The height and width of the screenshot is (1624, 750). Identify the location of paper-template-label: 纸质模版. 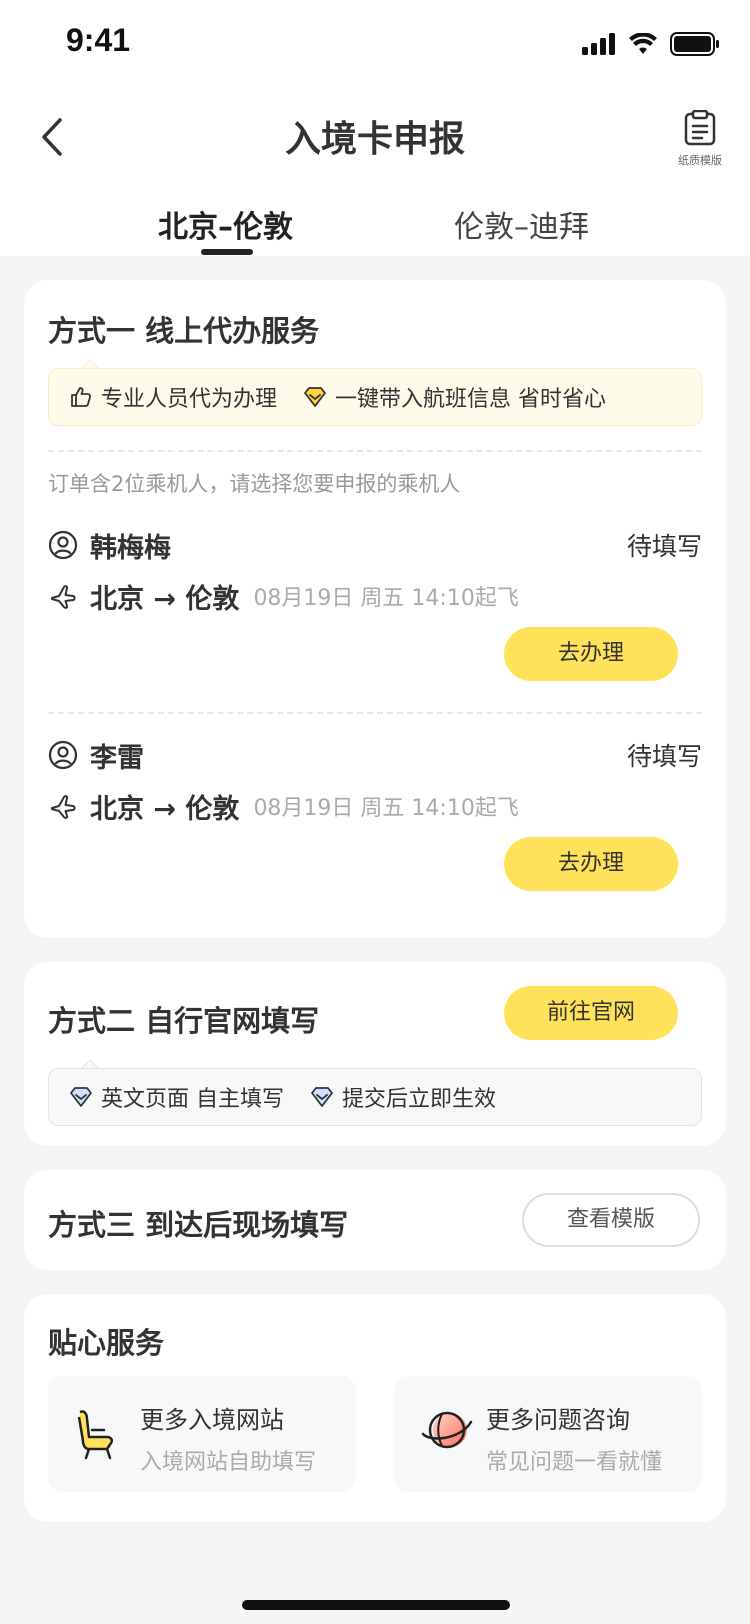
(700, 160).